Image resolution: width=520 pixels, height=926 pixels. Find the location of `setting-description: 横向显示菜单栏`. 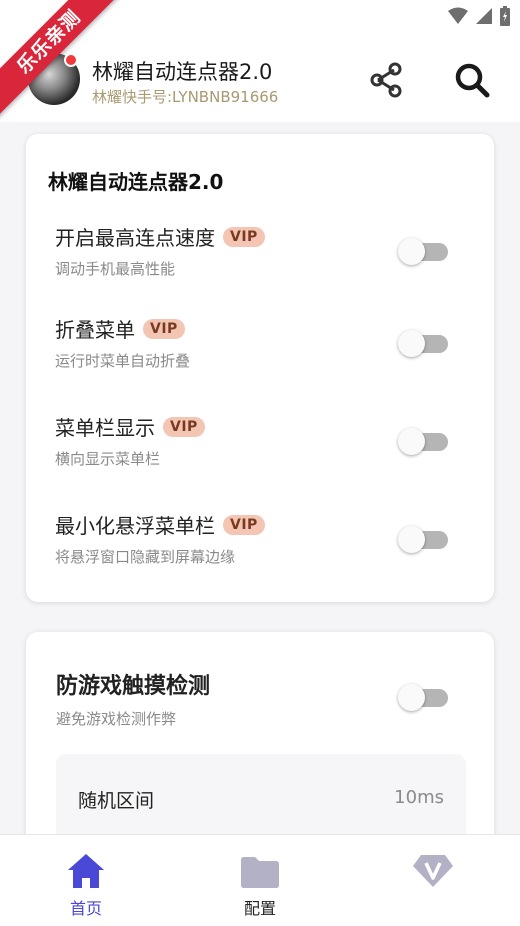

setting-description: 横向显示菜单栏 is located at coordinates (108, 459).